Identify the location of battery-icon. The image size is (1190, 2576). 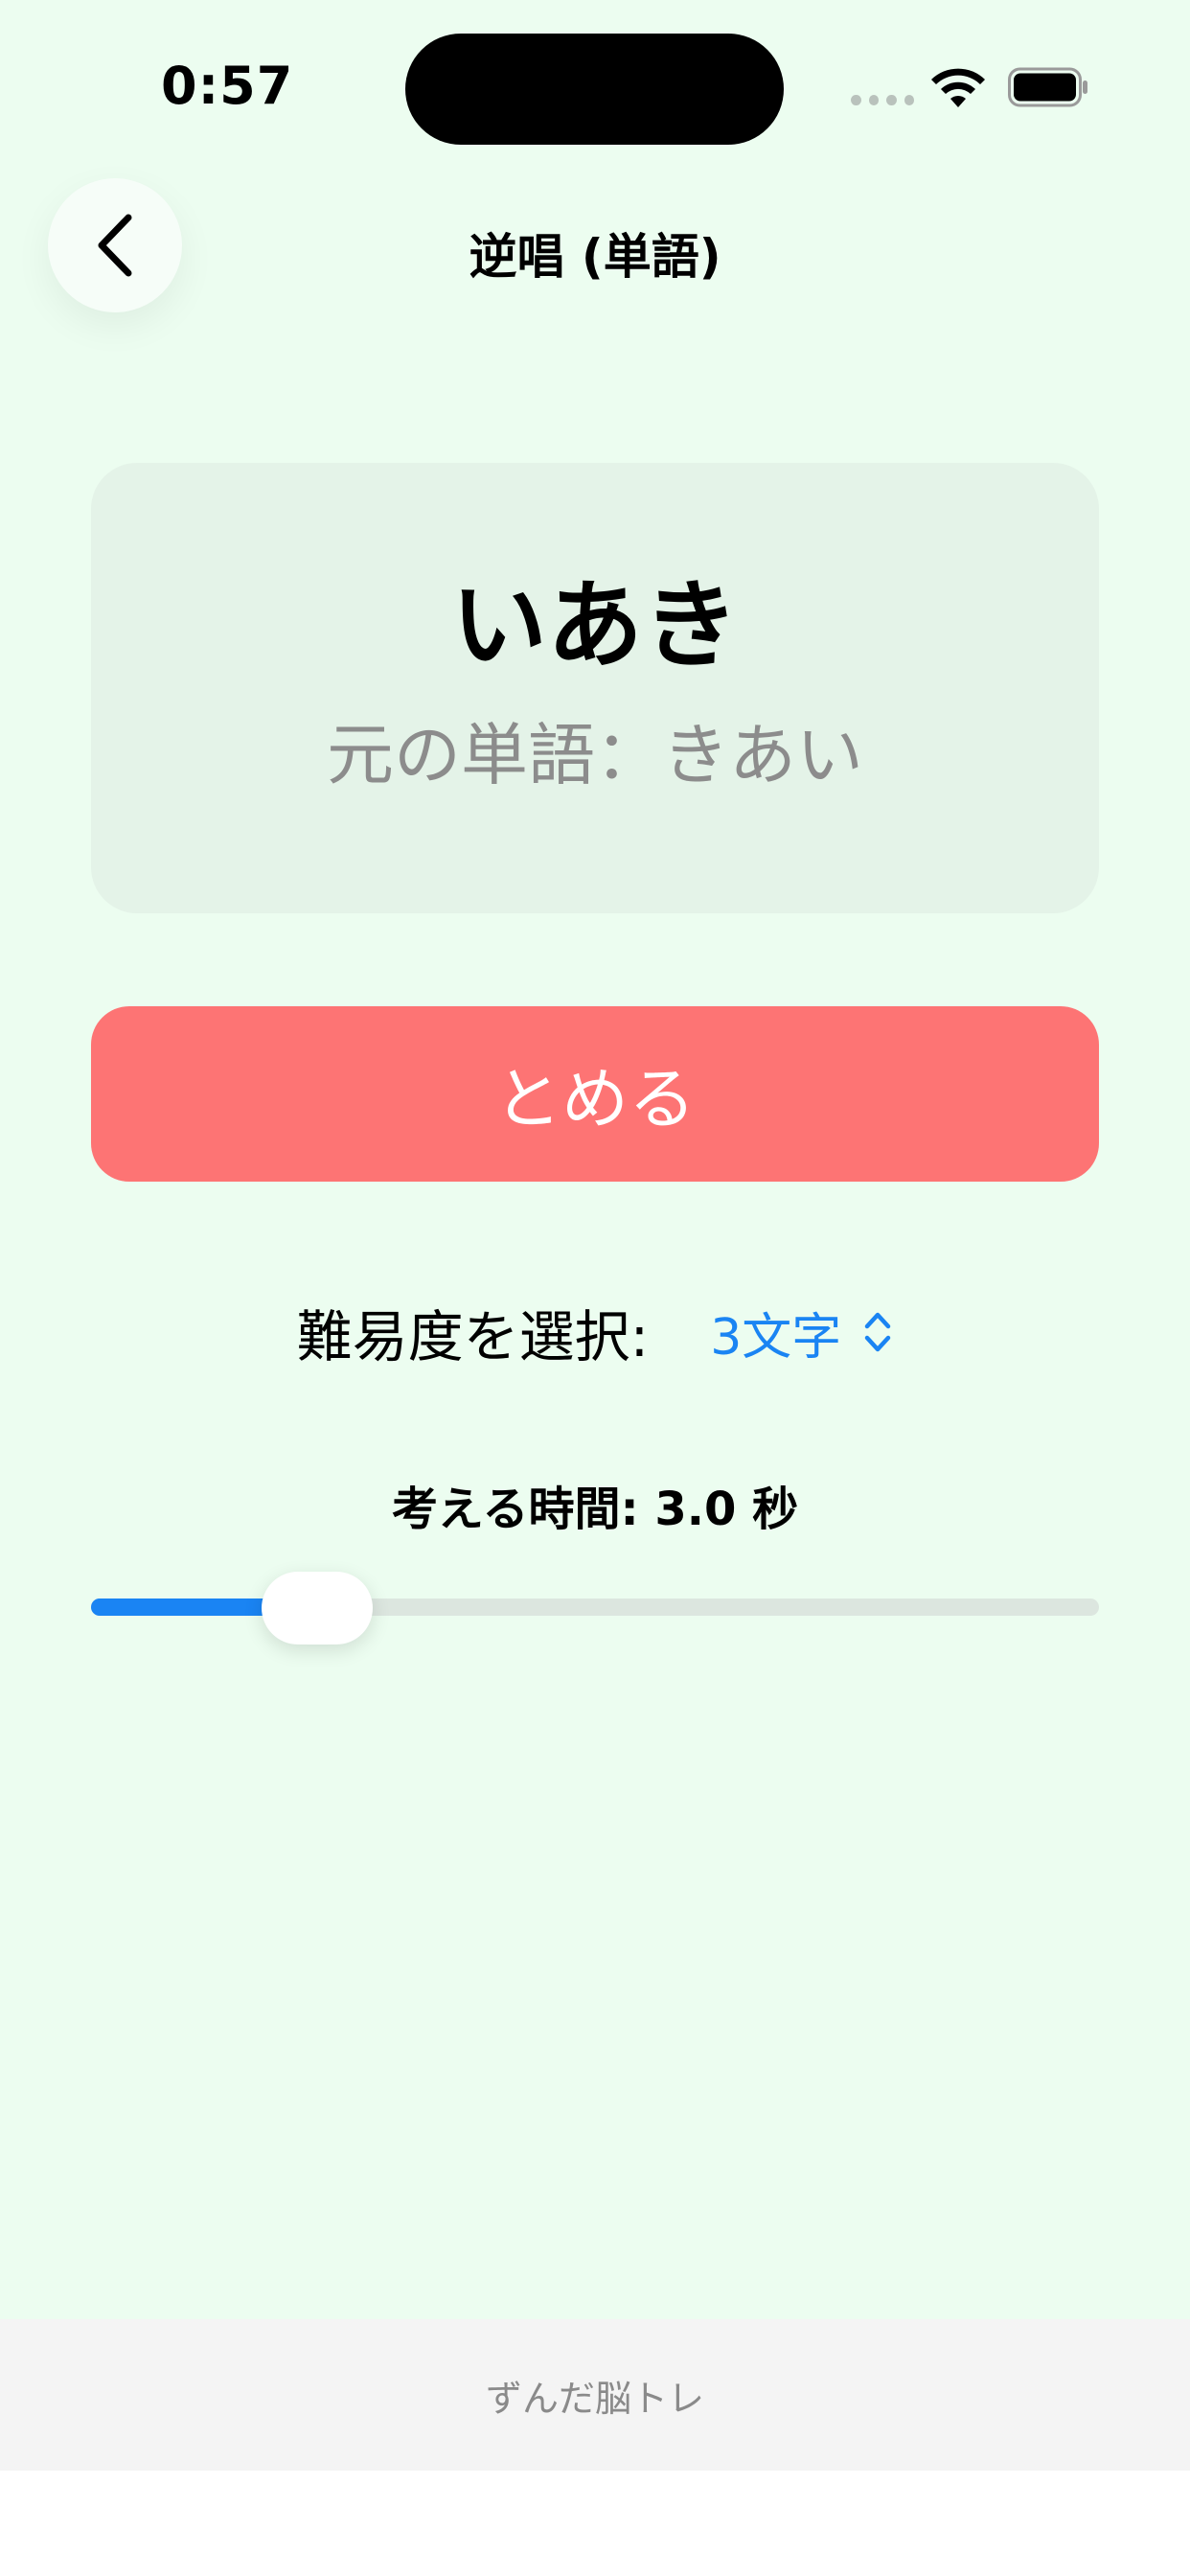
(1047, 87).